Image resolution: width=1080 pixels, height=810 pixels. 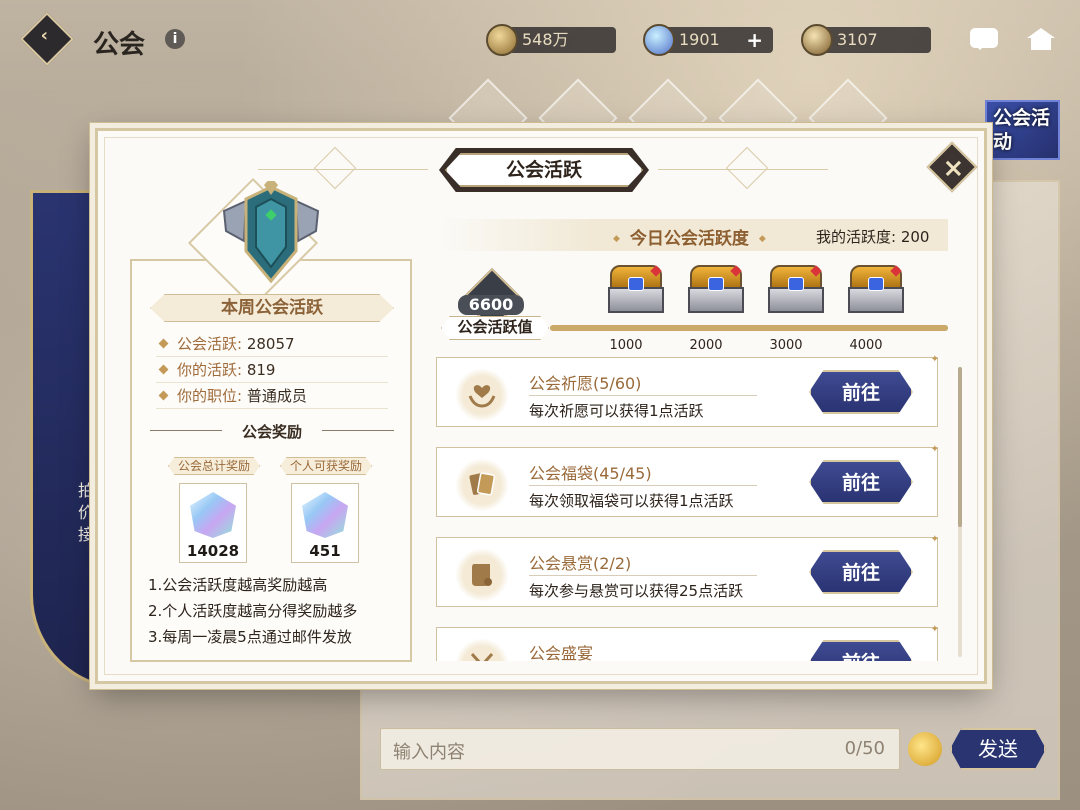 What do you see at coordinates (502, 40) in the screenshot?
I see `gold-coin-icon` at bounding box center [502, 40].